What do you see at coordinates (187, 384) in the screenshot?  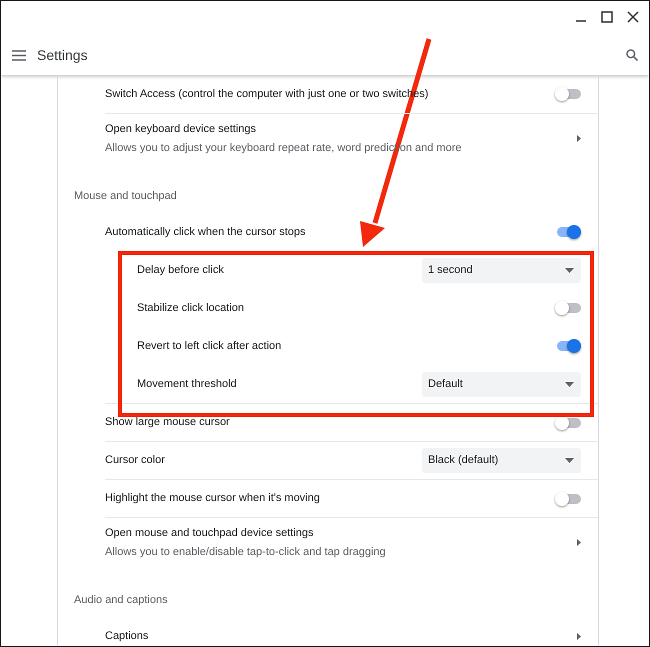 I see `setting-label: Movement threshold` at bounding box center [187, 384].